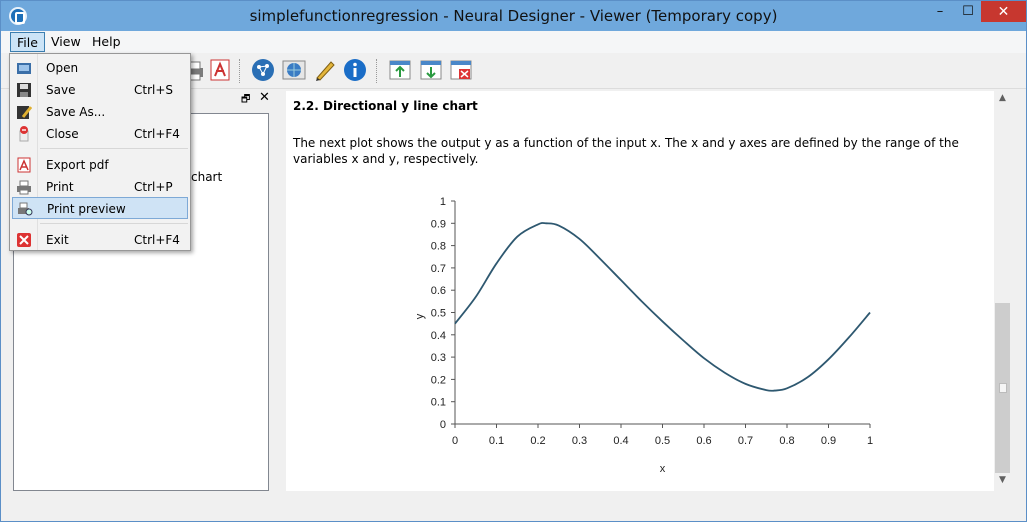 The height and width of the screenshot is (522, 1027). Describe the element at coordinates (537, 441) in the screenshot. I see `x-tick-label: 0.2` at that location.